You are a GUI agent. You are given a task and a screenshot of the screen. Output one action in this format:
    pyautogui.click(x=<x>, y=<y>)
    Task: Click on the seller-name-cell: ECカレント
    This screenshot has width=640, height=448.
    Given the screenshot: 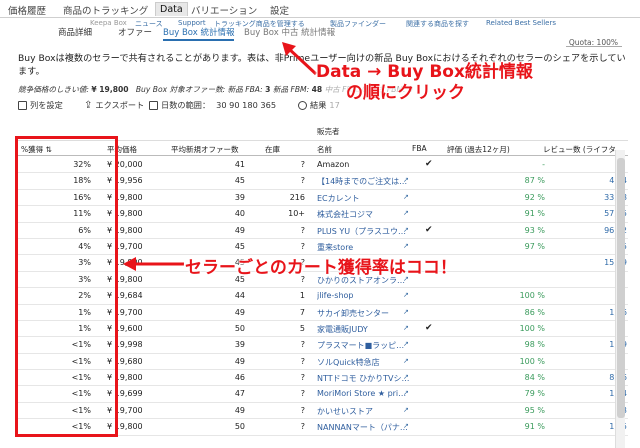 What is the action you would take?
    pyautogui.click(x=364, y=198)
    